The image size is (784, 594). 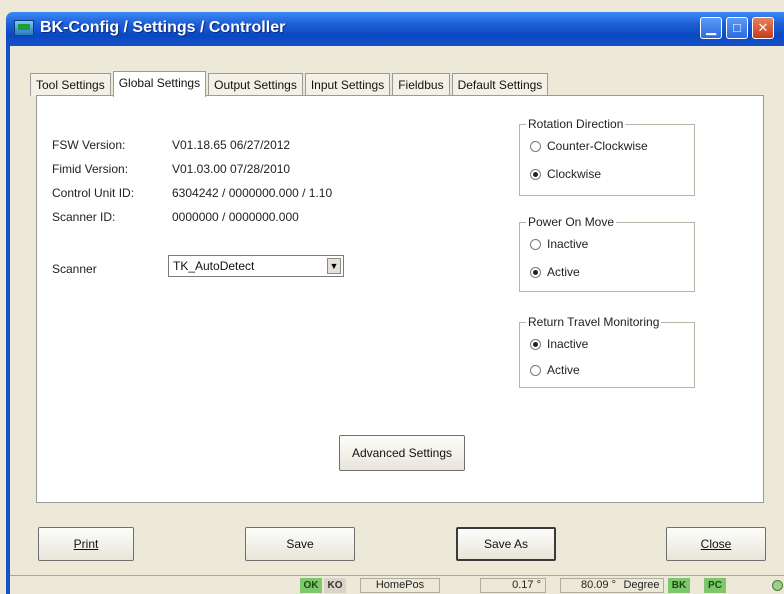 I want to click on minimize-button: ▁, so click(x=711, y=28).